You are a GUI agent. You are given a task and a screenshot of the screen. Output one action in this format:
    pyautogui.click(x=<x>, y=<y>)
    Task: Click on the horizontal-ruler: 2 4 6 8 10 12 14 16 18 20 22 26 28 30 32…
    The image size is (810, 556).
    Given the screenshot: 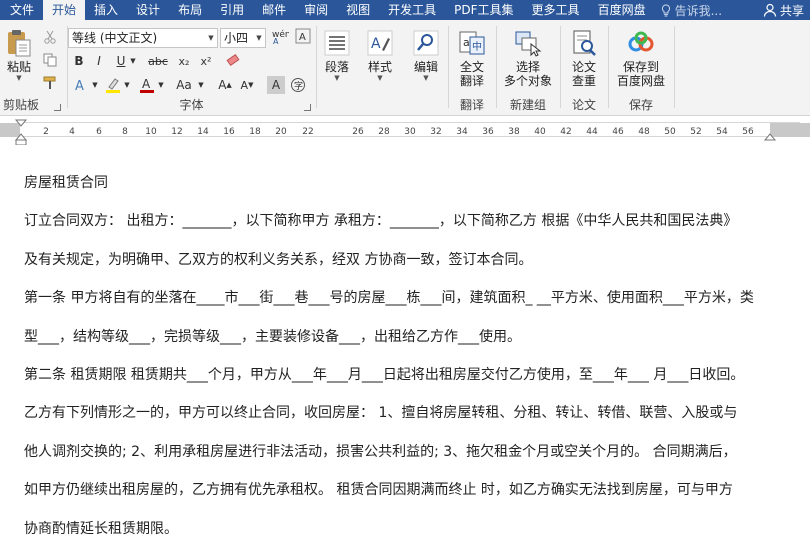 What is the action you would take?
    pyautogui.click(x=405, y=132)
    